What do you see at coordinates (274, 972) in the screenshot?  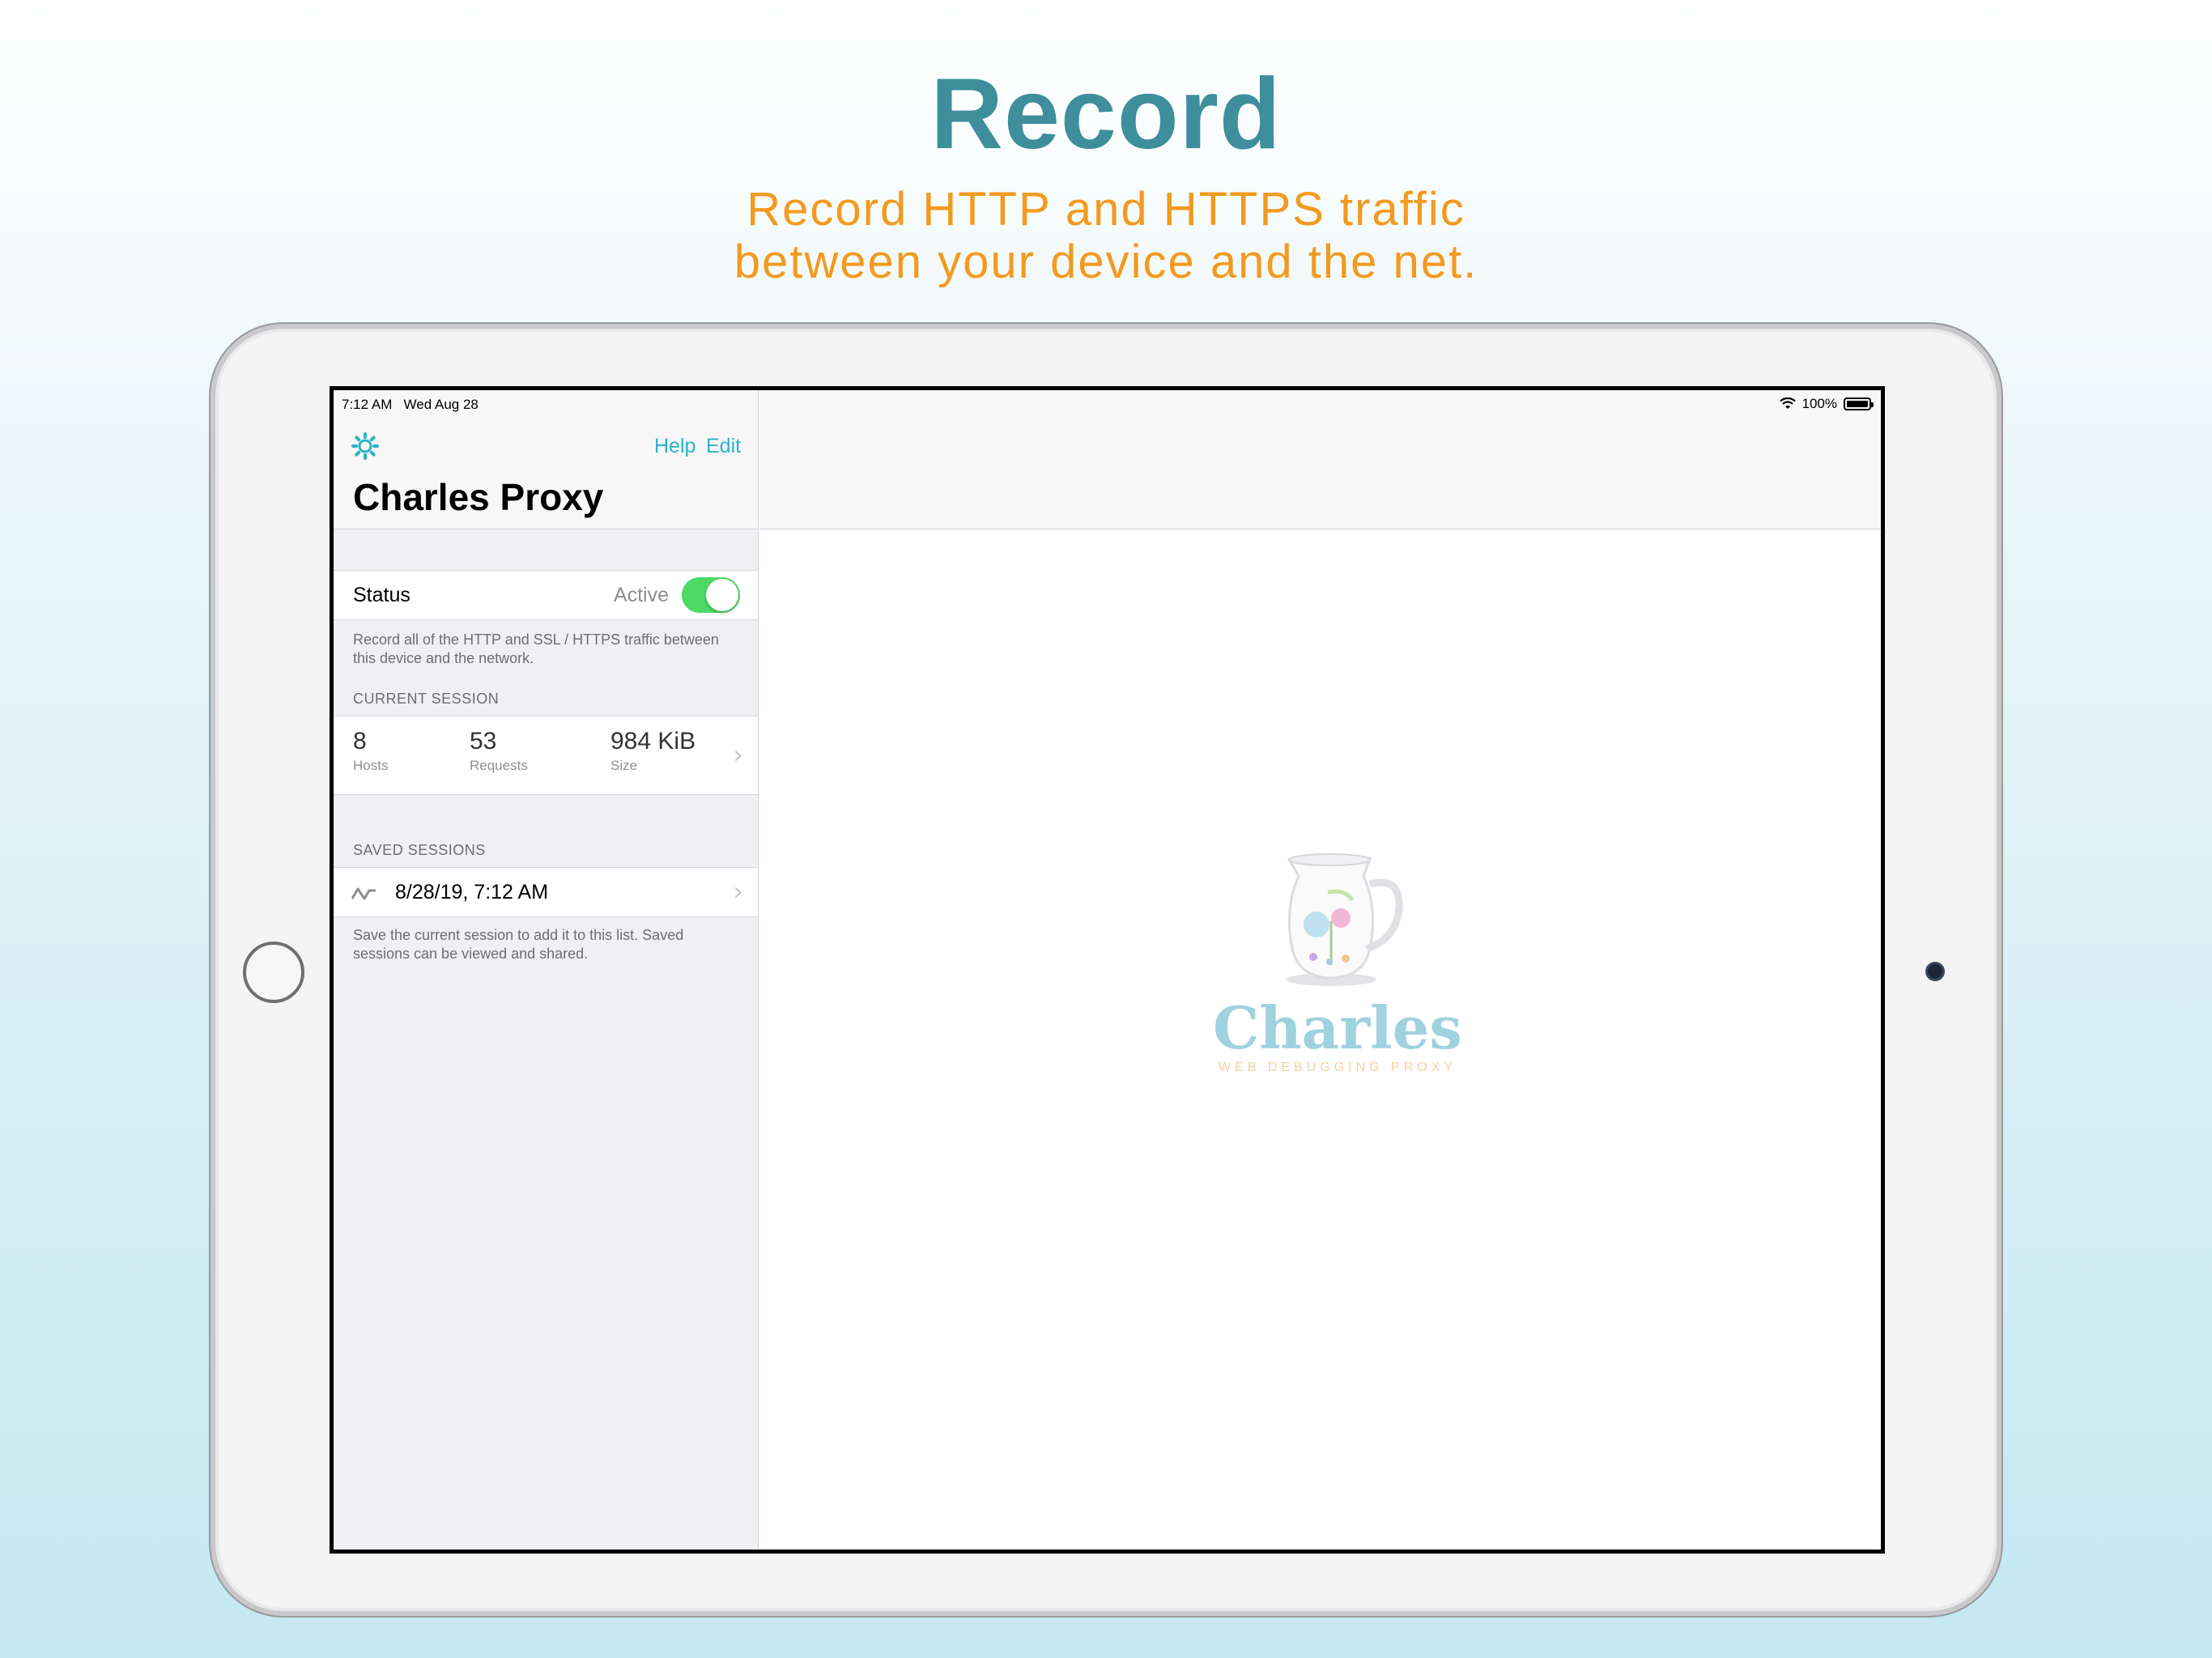 I see `home-button` at bounding box center [274, 972].